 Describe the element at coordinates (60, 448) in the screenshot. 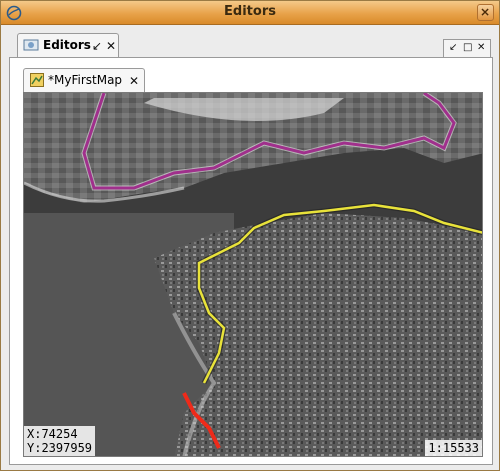

I see `y-coordinate: Y:2397959` at that location.